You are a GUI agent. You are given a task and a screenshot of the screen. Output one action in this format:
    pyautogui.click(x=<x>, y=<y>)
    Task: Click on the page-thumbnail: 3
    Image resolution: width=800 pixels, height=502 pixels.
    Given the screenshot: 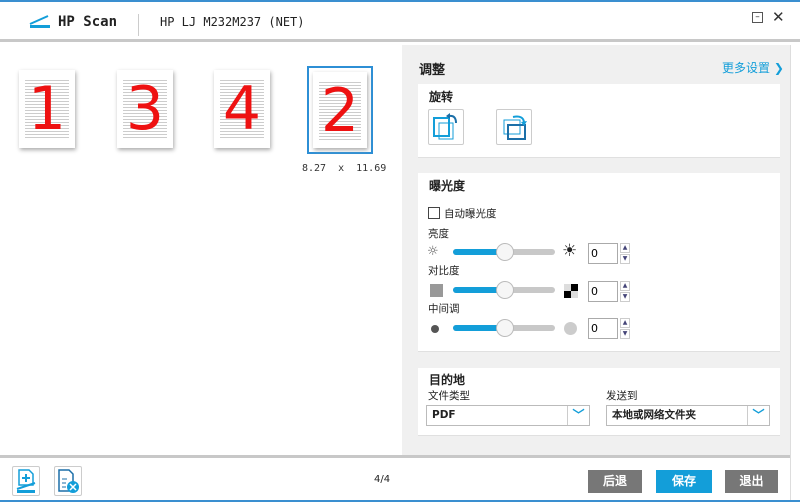 What is the action you would take?
    pyautogui.click(x=145, y=109)
    